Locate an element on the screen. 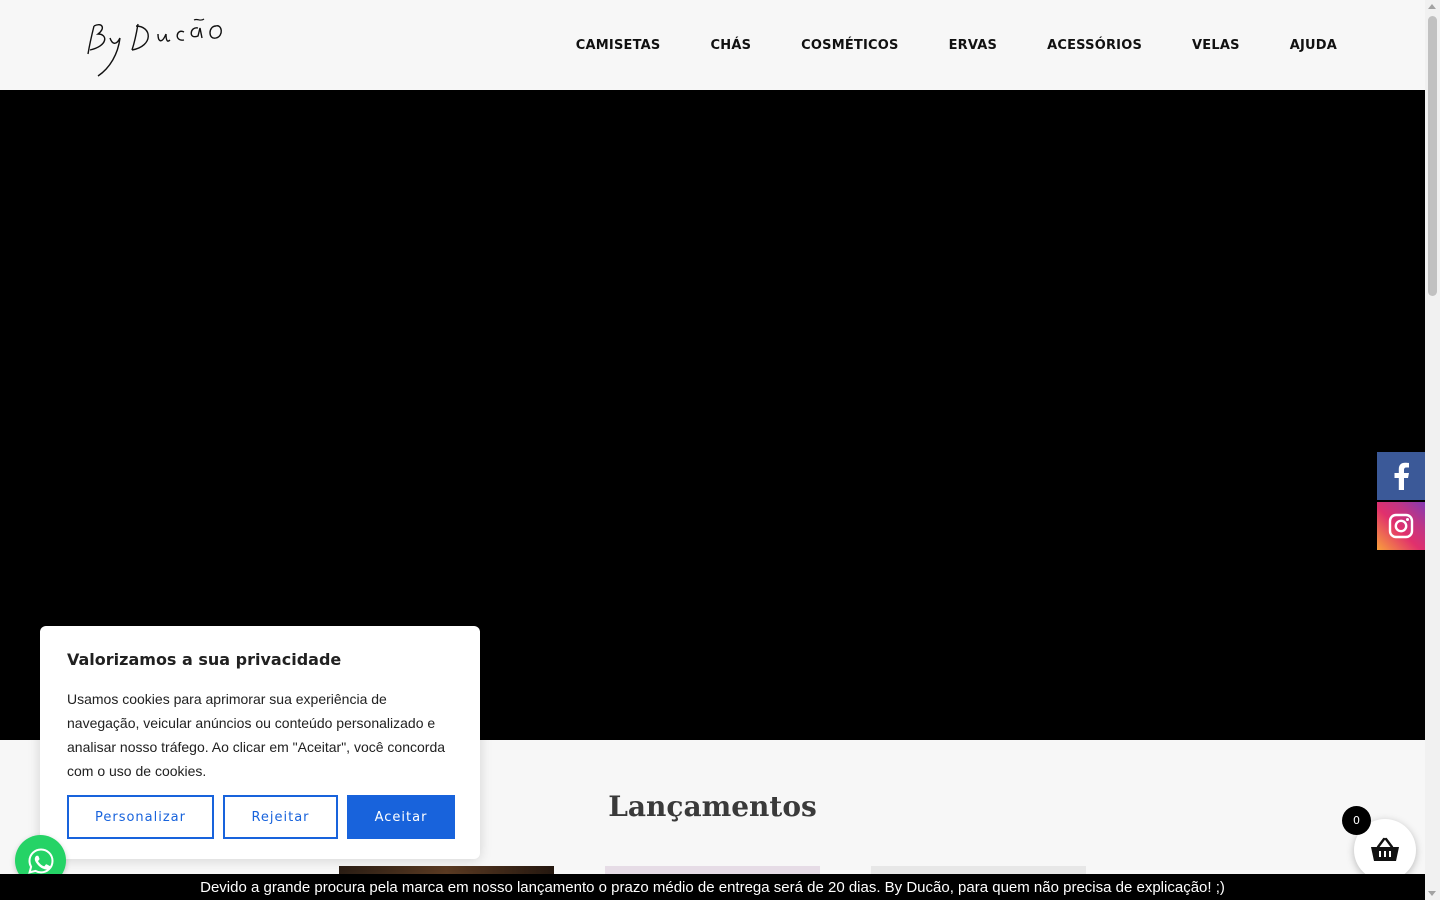  instagram-icon is located at coordinates (1401, 526).